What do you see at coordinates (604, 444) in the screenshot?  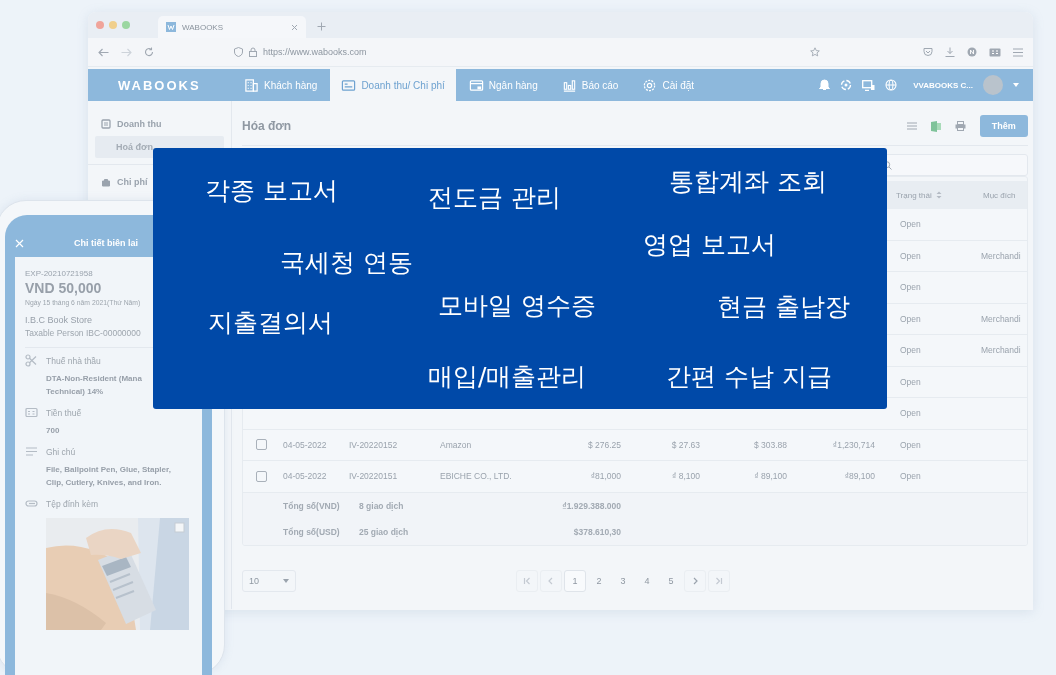 I see `table-cell-text: $ 276.25` at bounding box center [604, 444].